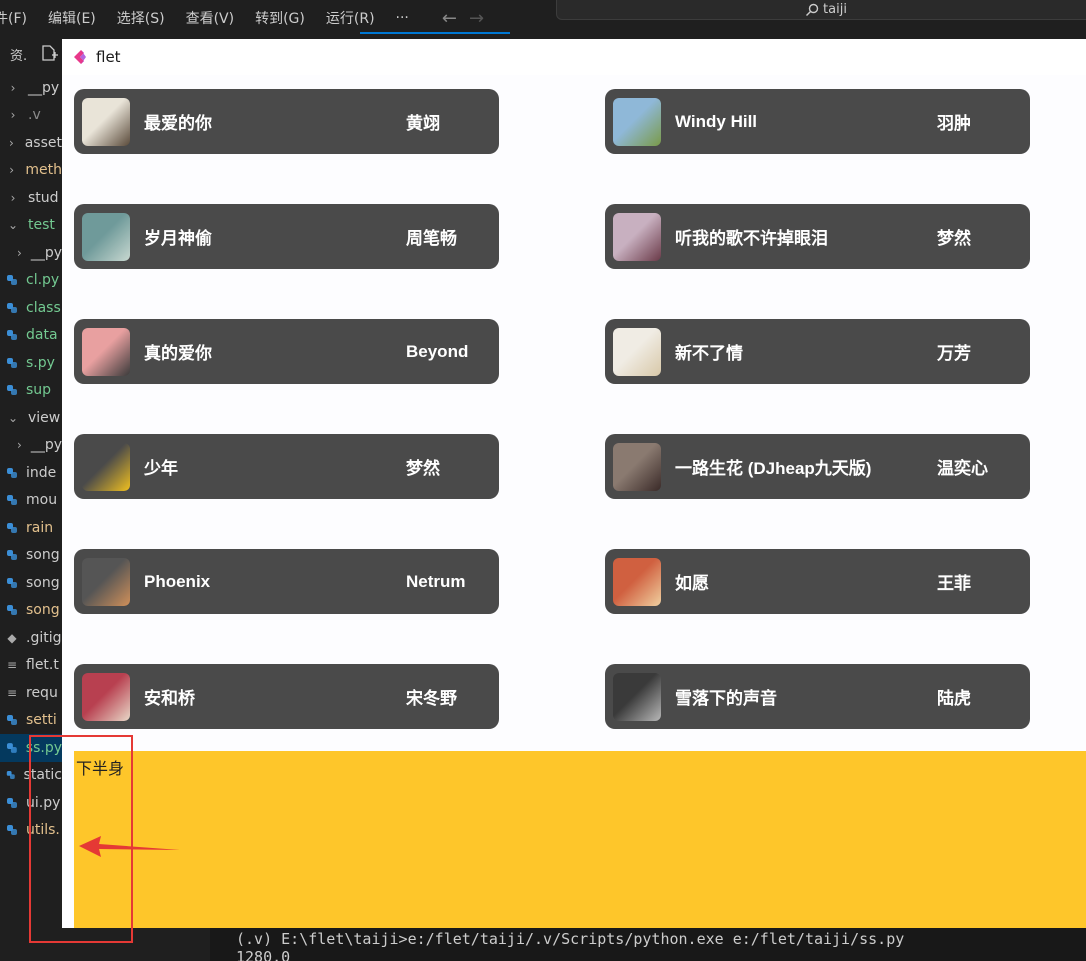 This screenshot has height=961, width=1086. What do you see at coordinates (835, 9) in the screenshot?
I see `search-text: taiji` at bounding box center [835, 9].